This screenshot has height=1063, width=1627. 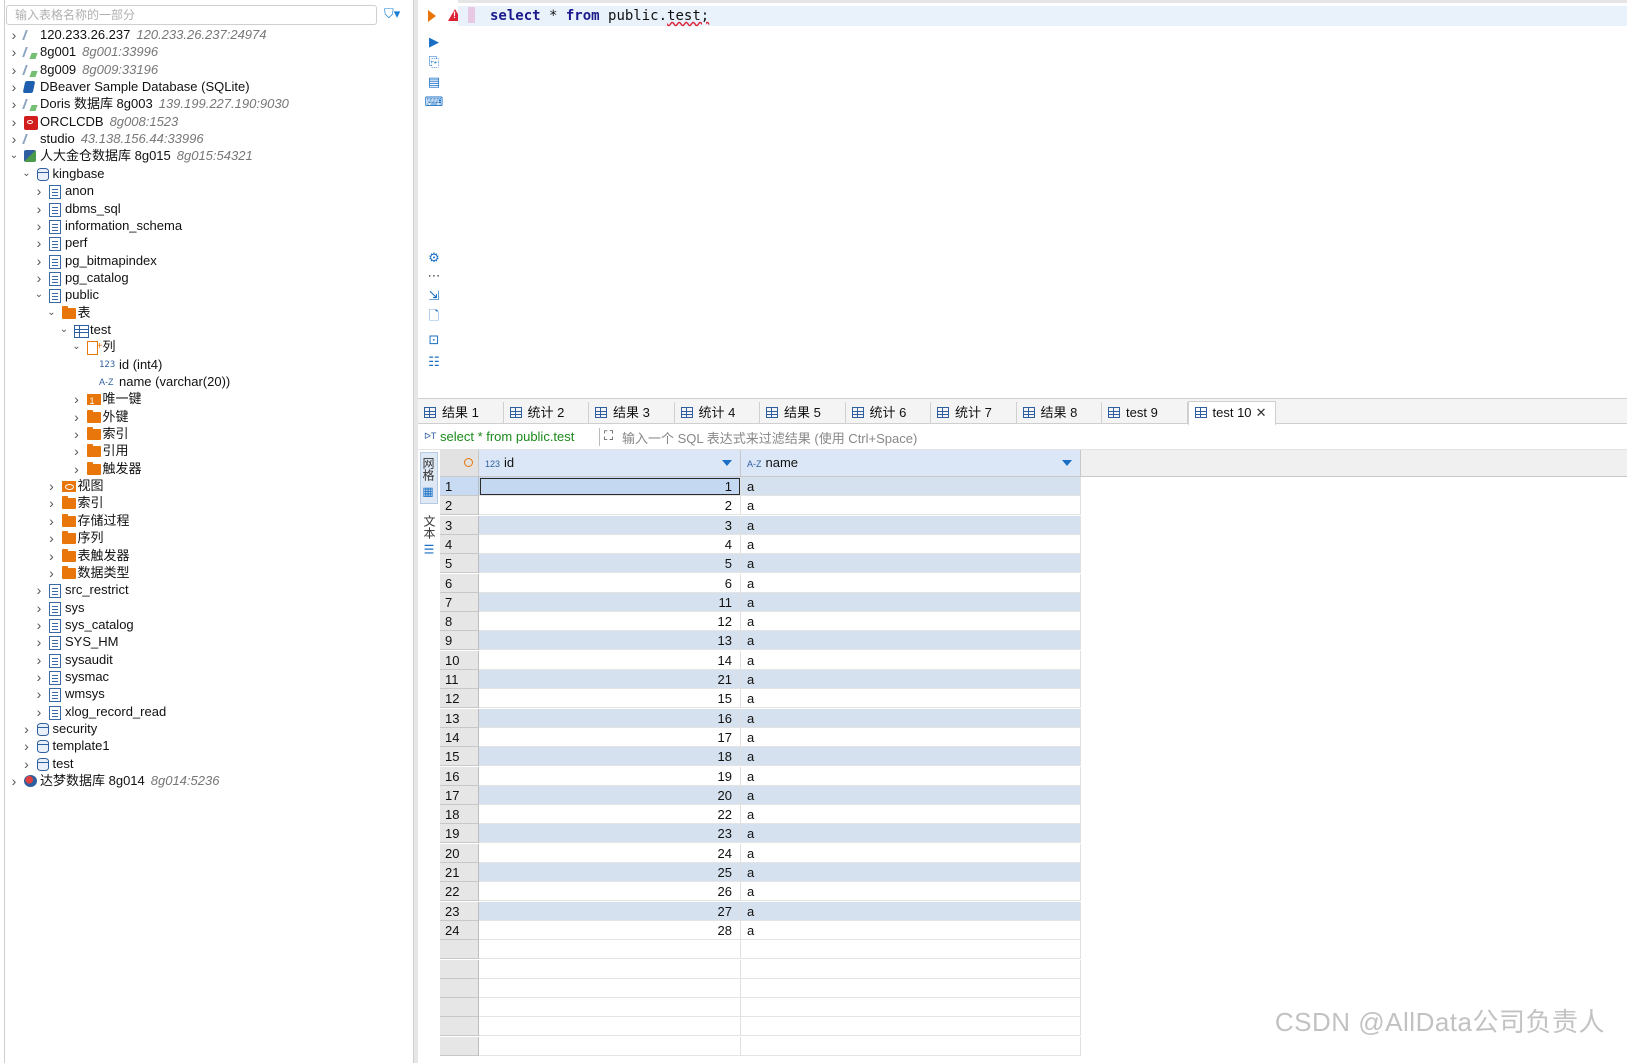 What do you see at coordinates (209, 608) in the screenshot?
I see `tree-node: › sys` at bounding box center [209, 608].